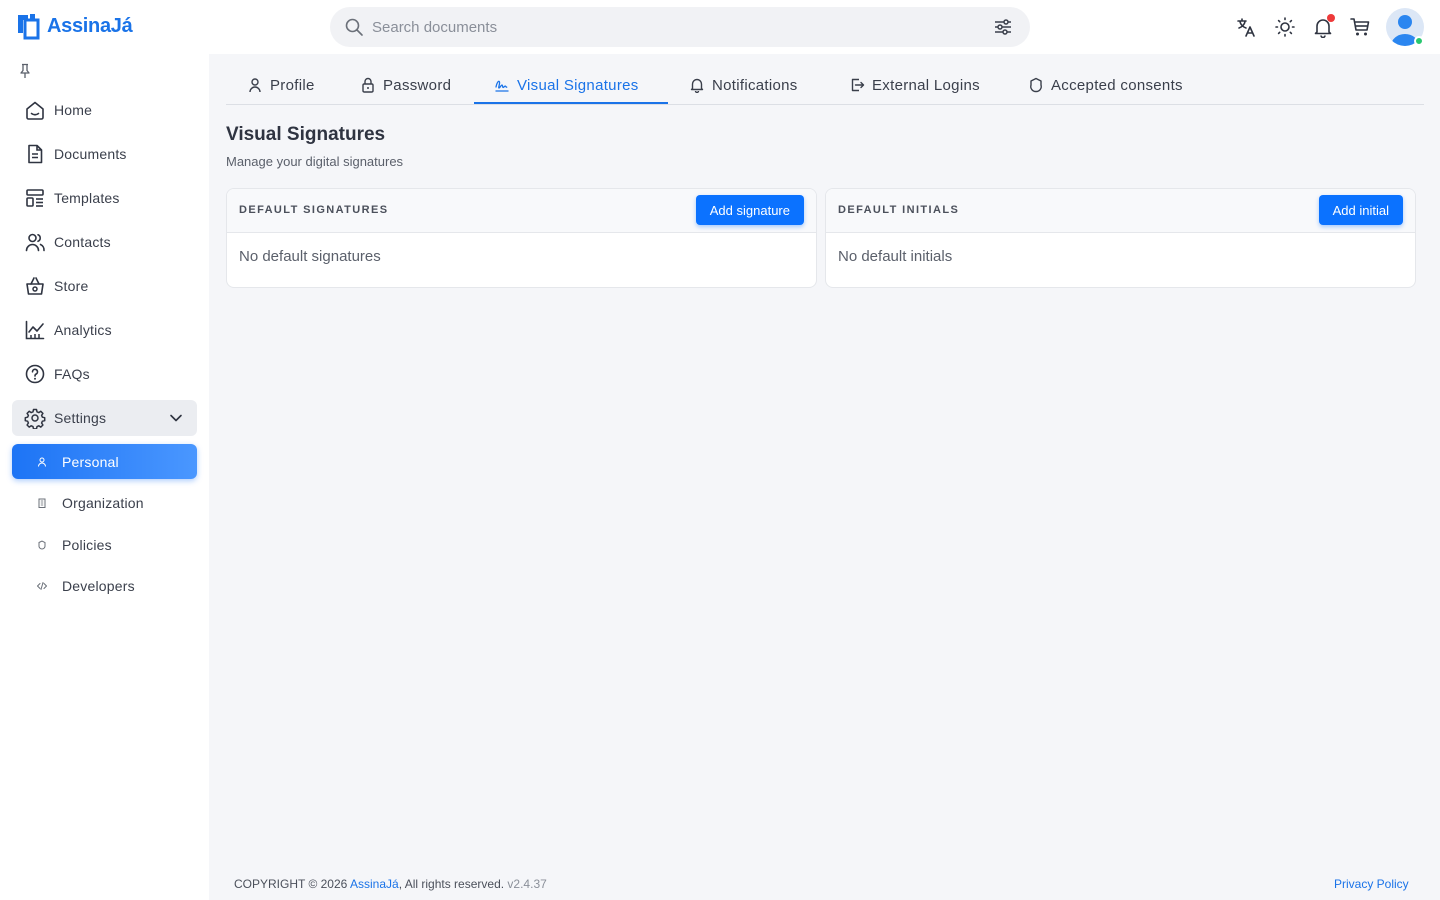 The image size is (1440, 900). What do you see at coordinates (310, 256) in the screenshot?
I see `empty-state-text: No default signatures` at bounding box center [310, 256].